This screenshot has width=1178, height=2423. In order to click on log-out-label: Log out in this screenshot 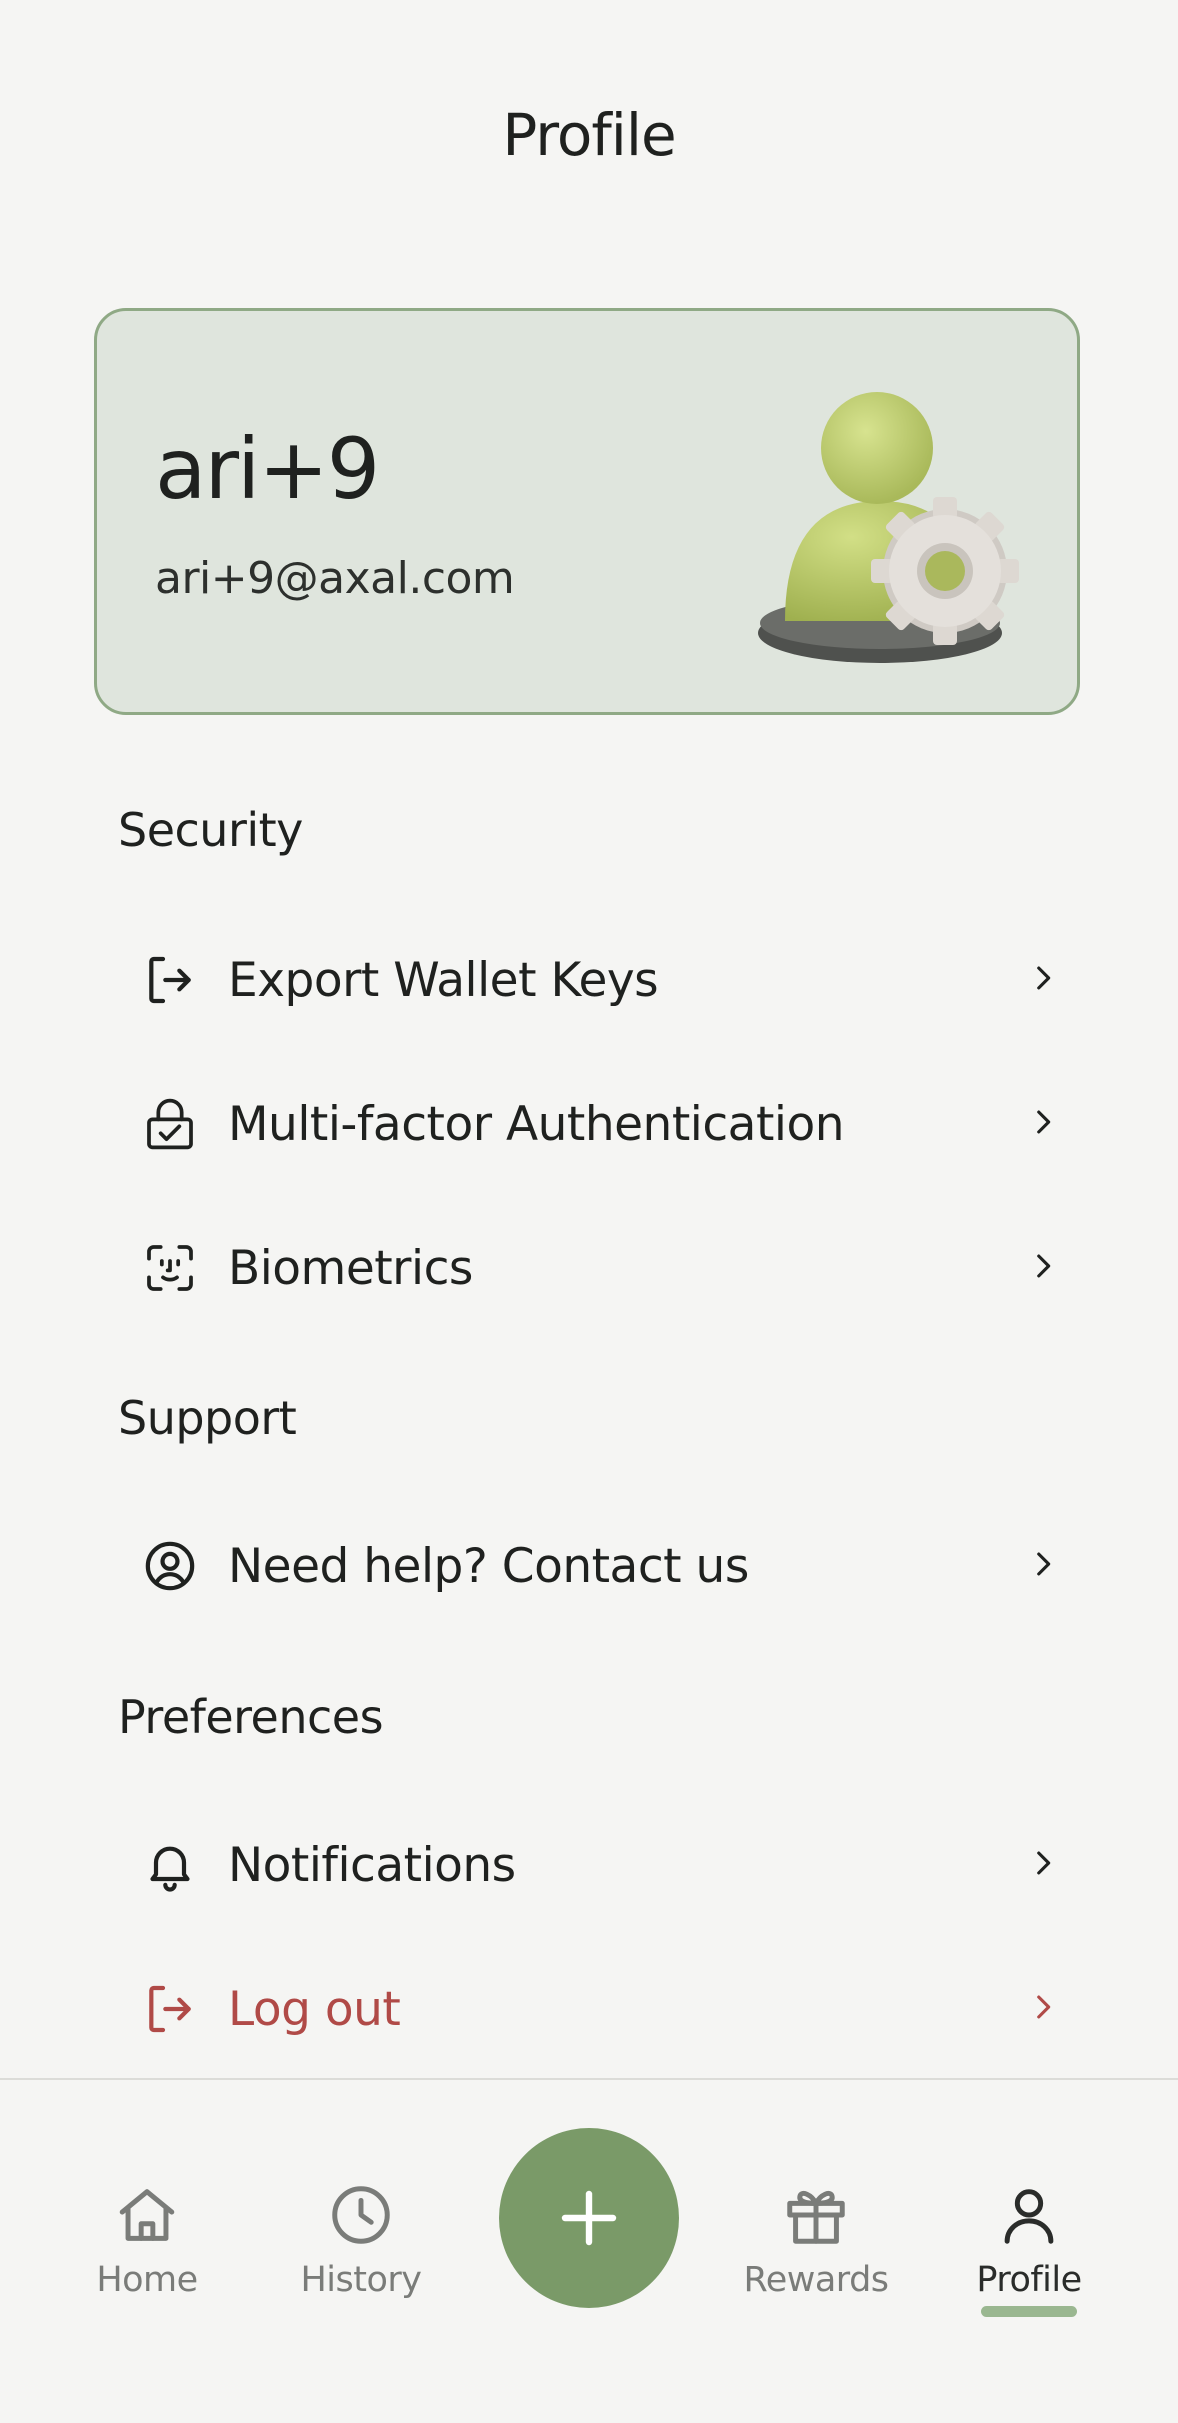, I will do `click(314, 2009)`.